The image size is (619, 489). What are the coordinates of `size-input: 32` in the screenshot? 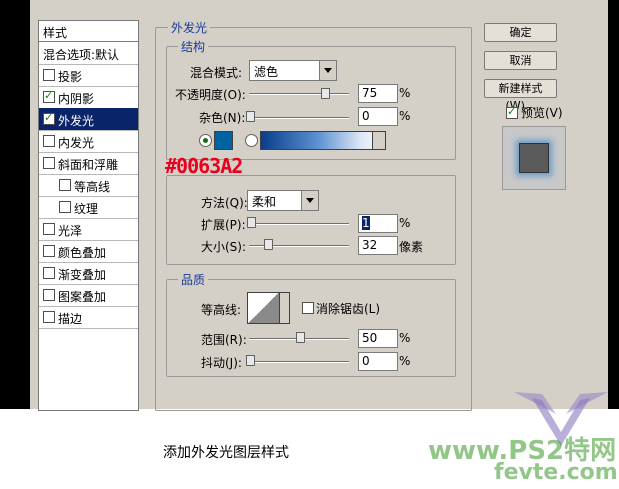 It's located at (378, 245).